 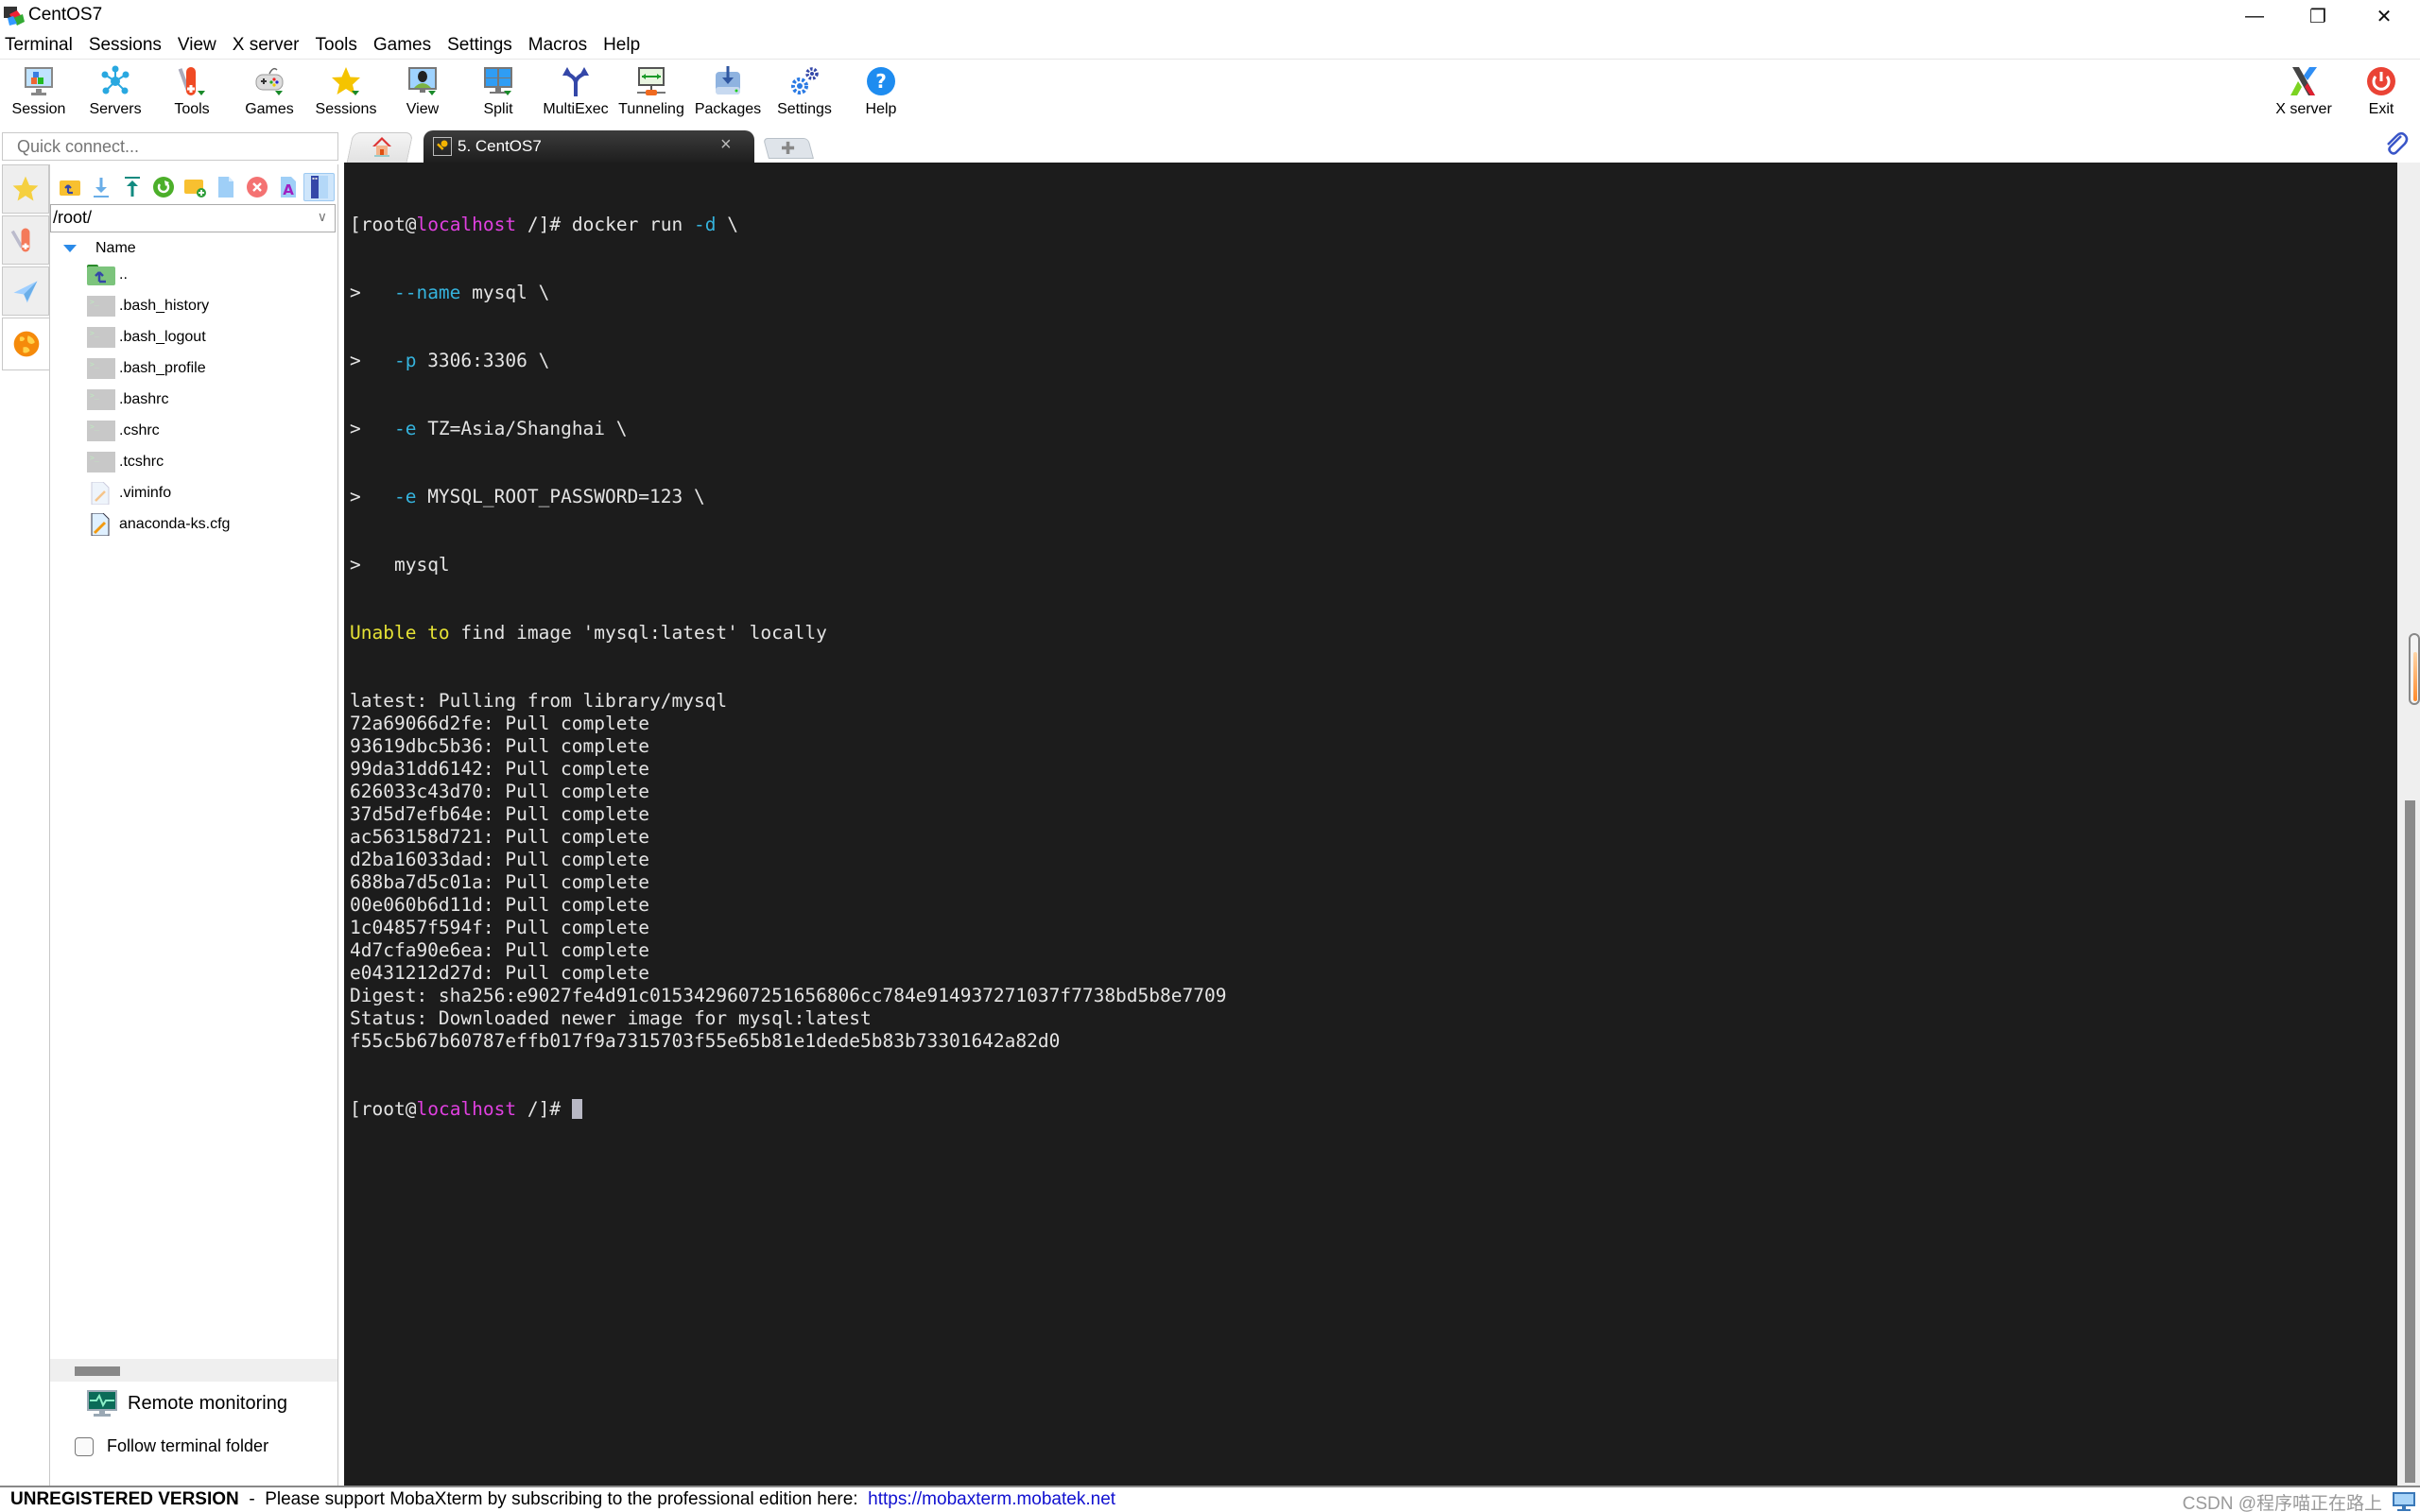 I want to click on tools-knife-icon, so click(x=191, y=81).